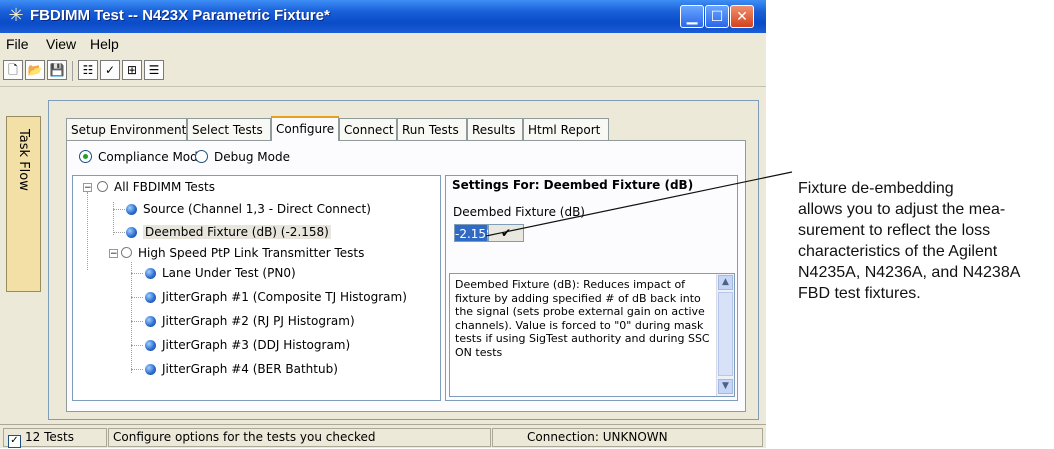 The width and height of the screenshot is (1054, 449). I want to click on callout-line: FBD test fixtures., so click(859, 293).